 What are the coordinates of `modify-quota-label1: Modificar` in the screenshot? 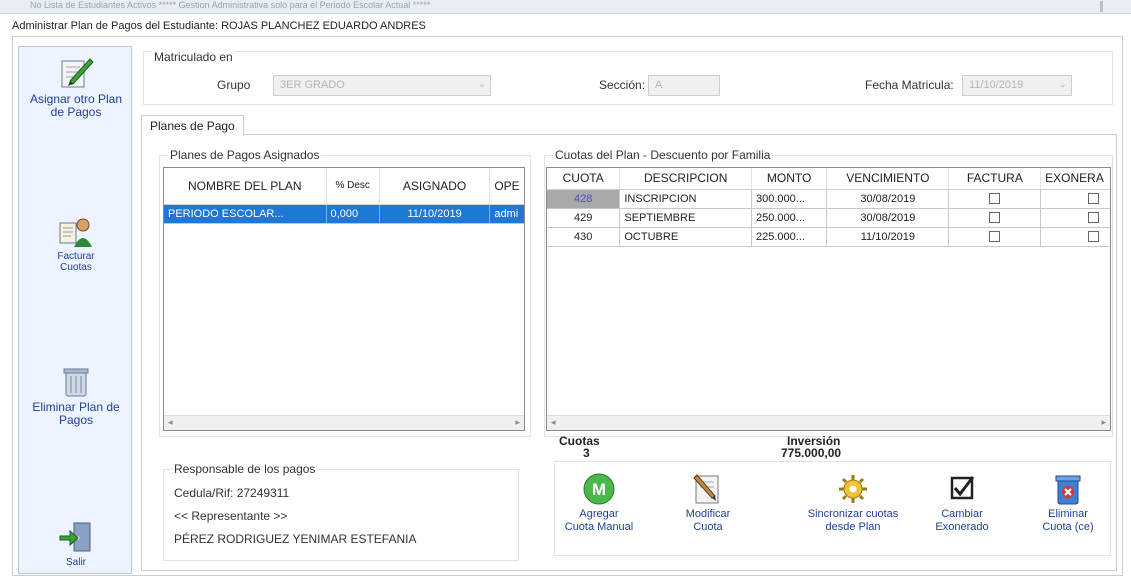 It's located at (708, 514).